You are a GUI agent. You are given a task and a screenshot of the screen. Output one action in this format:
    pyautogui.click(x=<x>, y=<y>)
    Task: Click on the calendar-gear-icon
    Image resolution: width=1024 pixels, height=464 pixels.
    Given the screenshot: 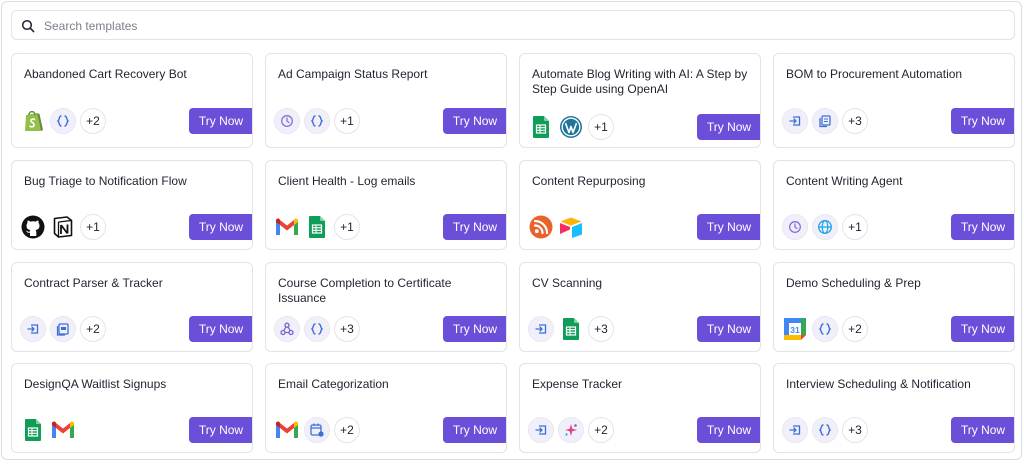 What is the action you would take?
    pyautogui.click(x=317, y=430)
    